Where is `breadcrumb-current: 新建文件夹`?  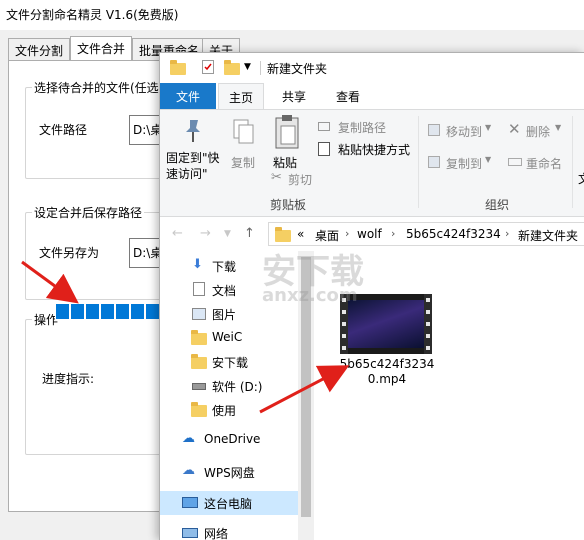 breadcrumb-current: 新建文件夹 is located at coordinates (548, 235).